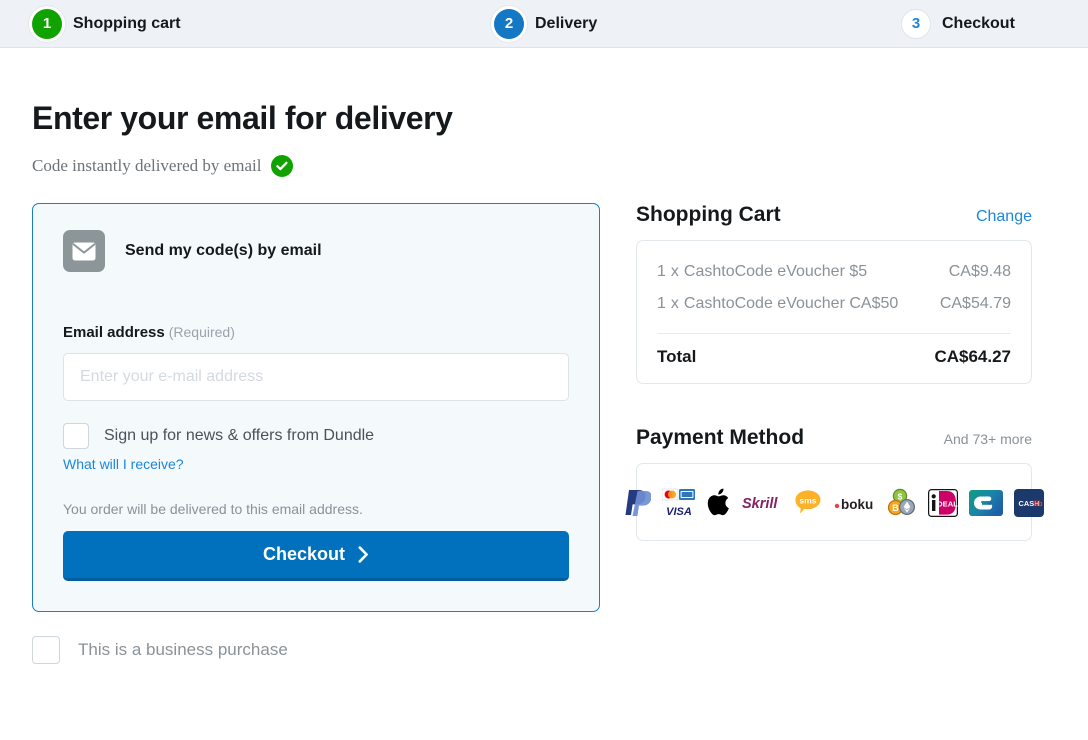 This screenshot has height=740, width=1088. What do you see at coordinates (834, 215) in the screenshot?
I see `cart-panel-header: Shopping Cart Change` at bounding box center [834, 215].